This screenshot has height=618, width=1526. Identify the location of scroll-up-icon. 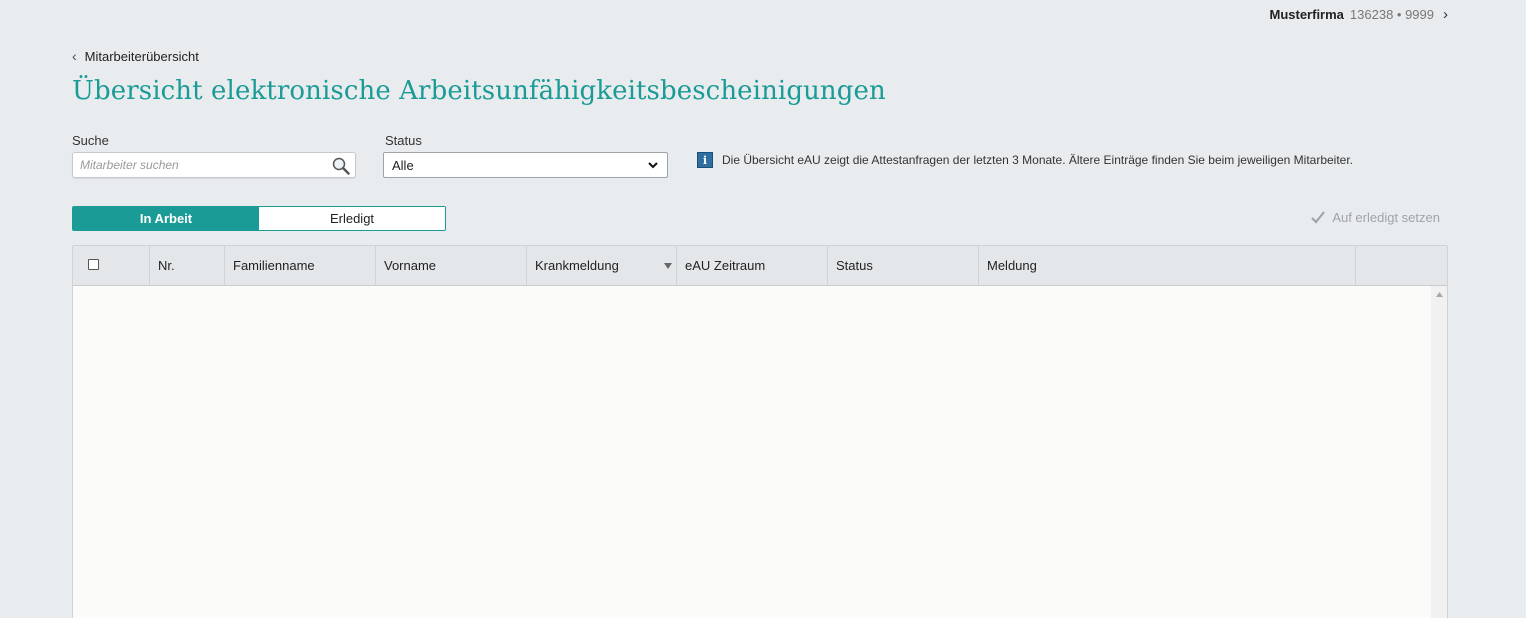
(1439, 294).